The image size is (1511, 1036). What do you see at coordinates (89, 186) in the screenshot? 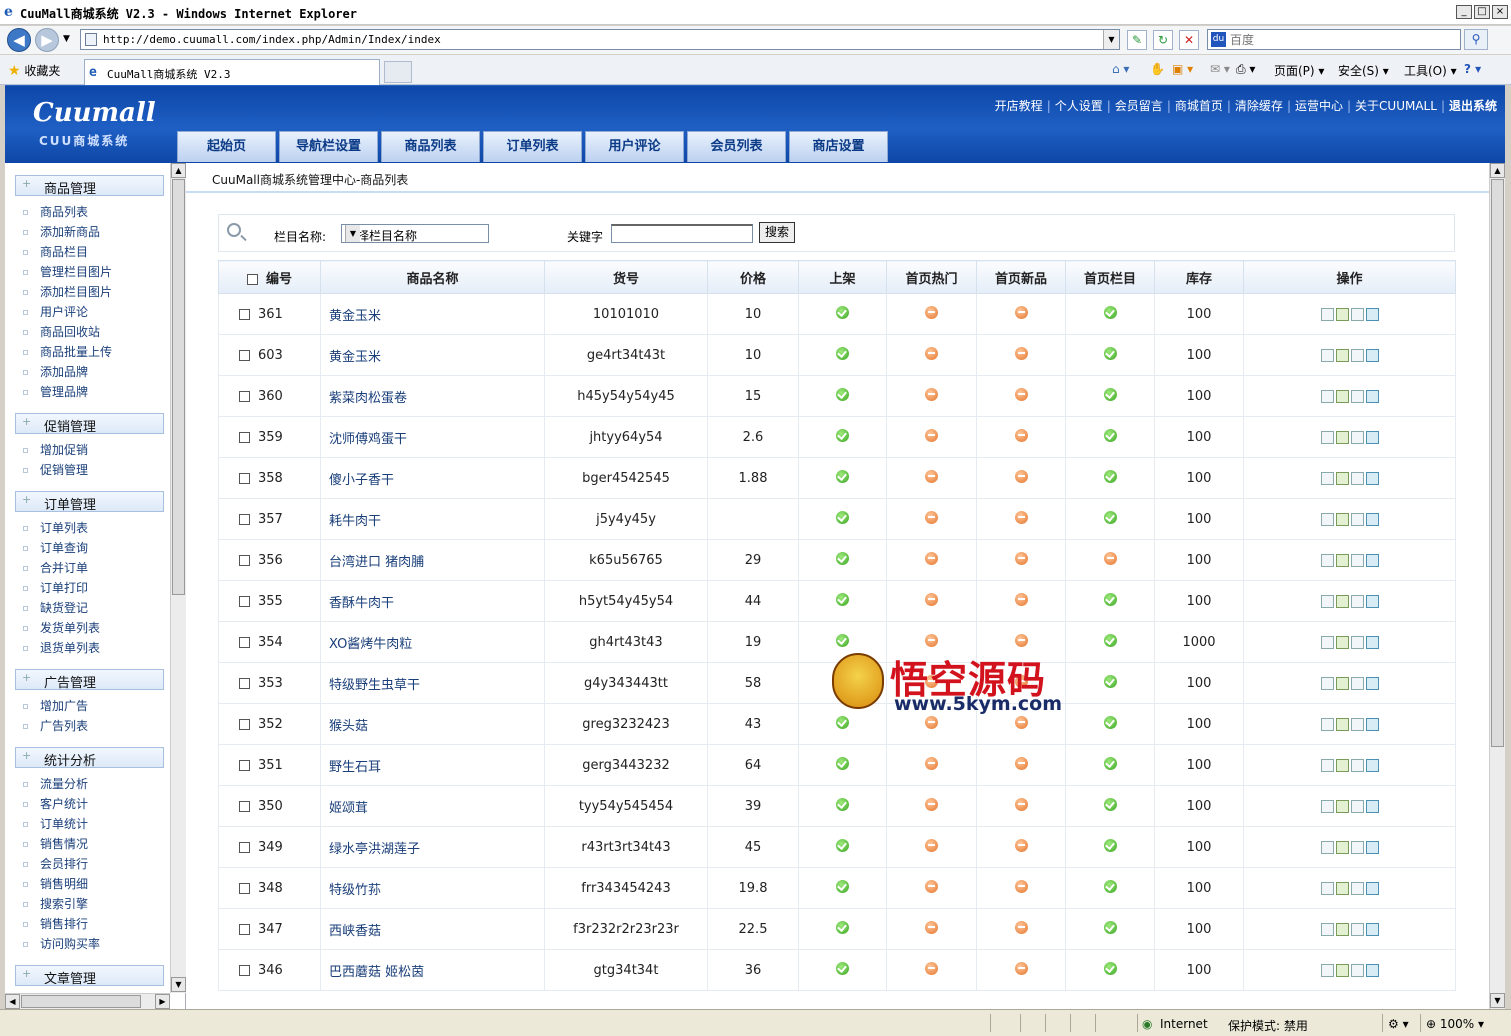
I see `sidebar-group: + 商品管理` at bounding box center [89, 186].